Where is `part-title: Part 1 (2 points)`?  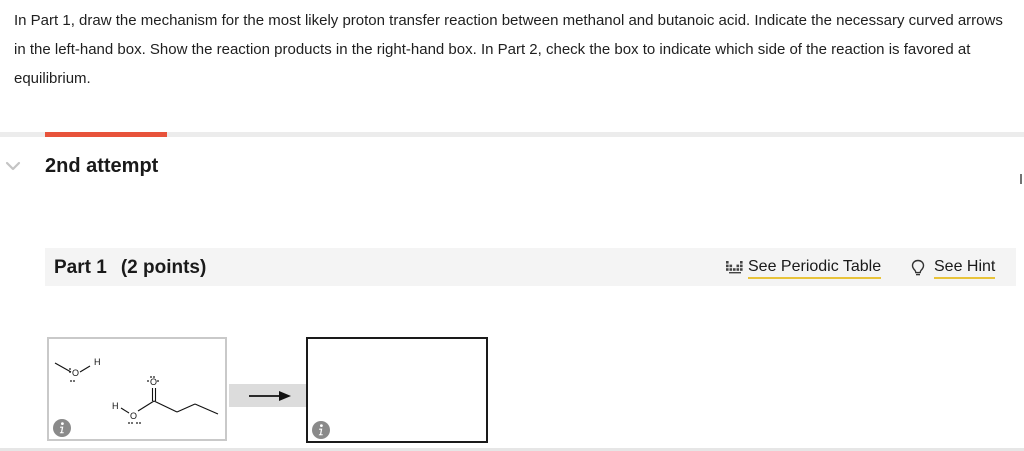 part-title: Part 1 (2 points) is located at coordinates (130, 268).